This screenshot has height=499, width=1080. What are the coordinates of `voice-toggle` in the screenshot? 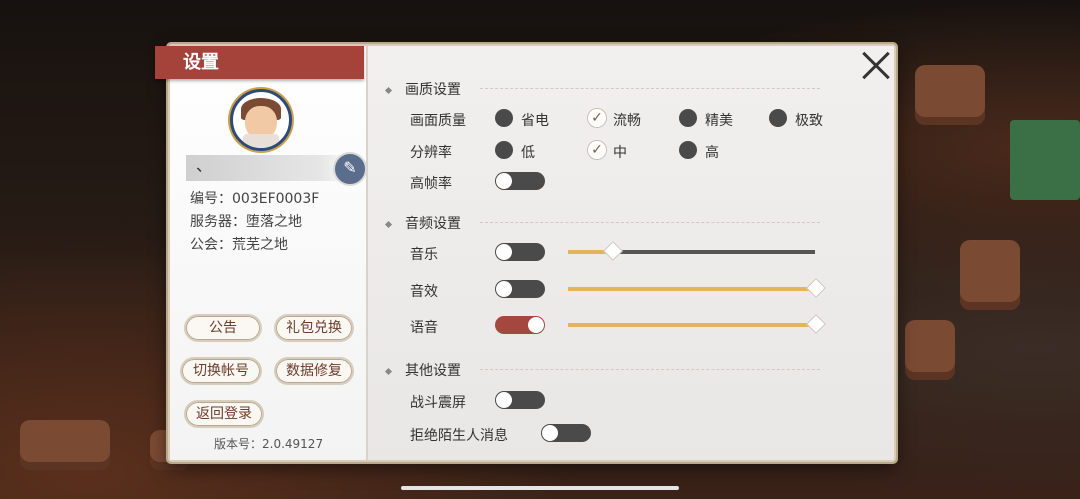 It's located at (520, 325).